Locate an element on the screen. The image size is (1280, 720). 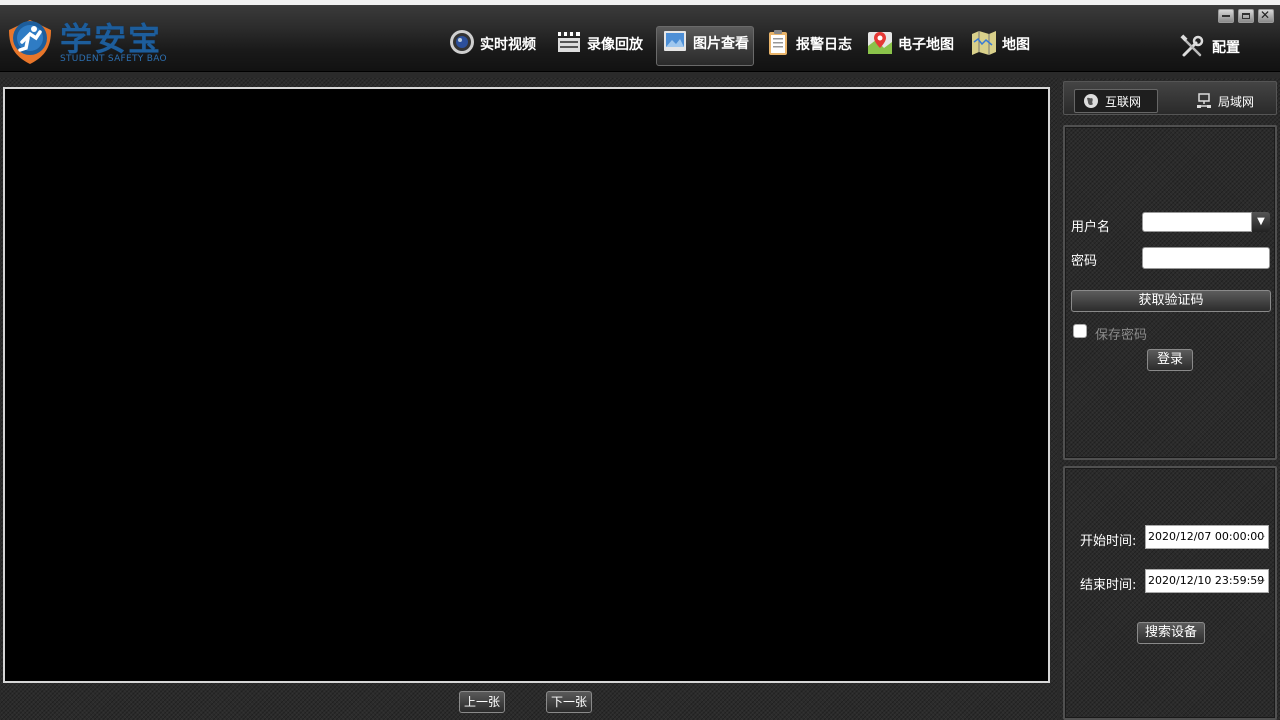
map-pin-icon is located at coordinates (880, 43).